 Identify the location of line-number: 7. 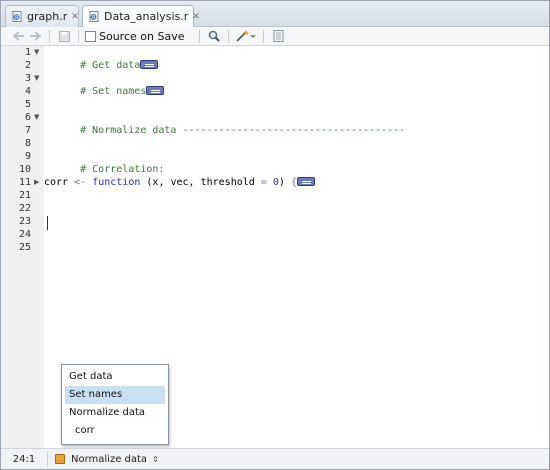
(27, 130).